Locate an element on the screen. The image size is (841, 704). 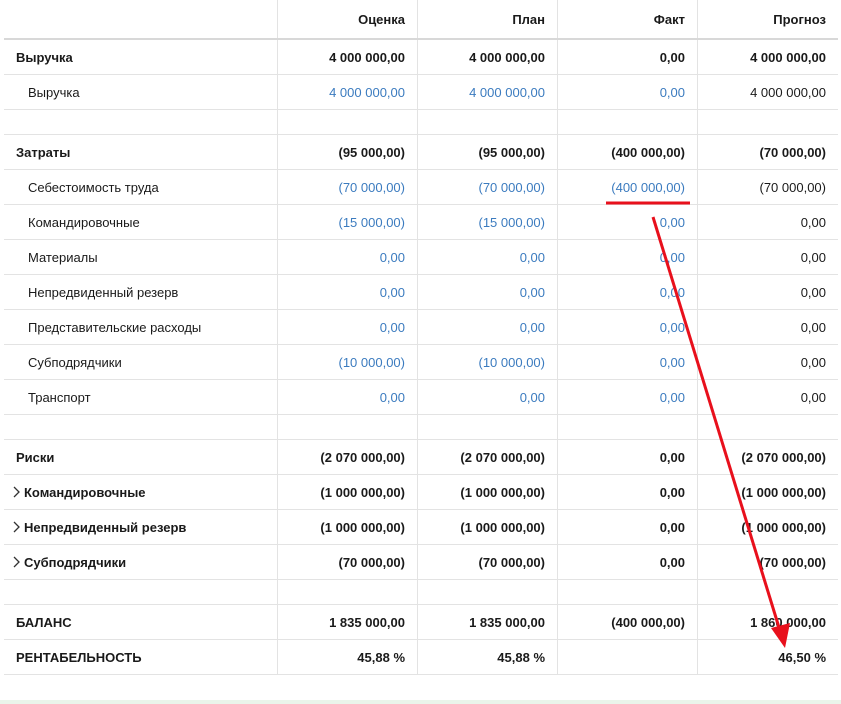
row-label-cell: Себестоимость труда is located at coordinates (141, 187).